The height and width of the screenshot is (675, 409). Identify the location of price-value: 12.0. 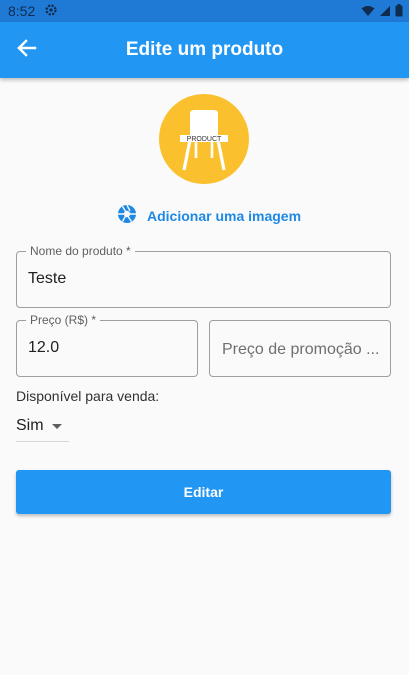
(44, 347).